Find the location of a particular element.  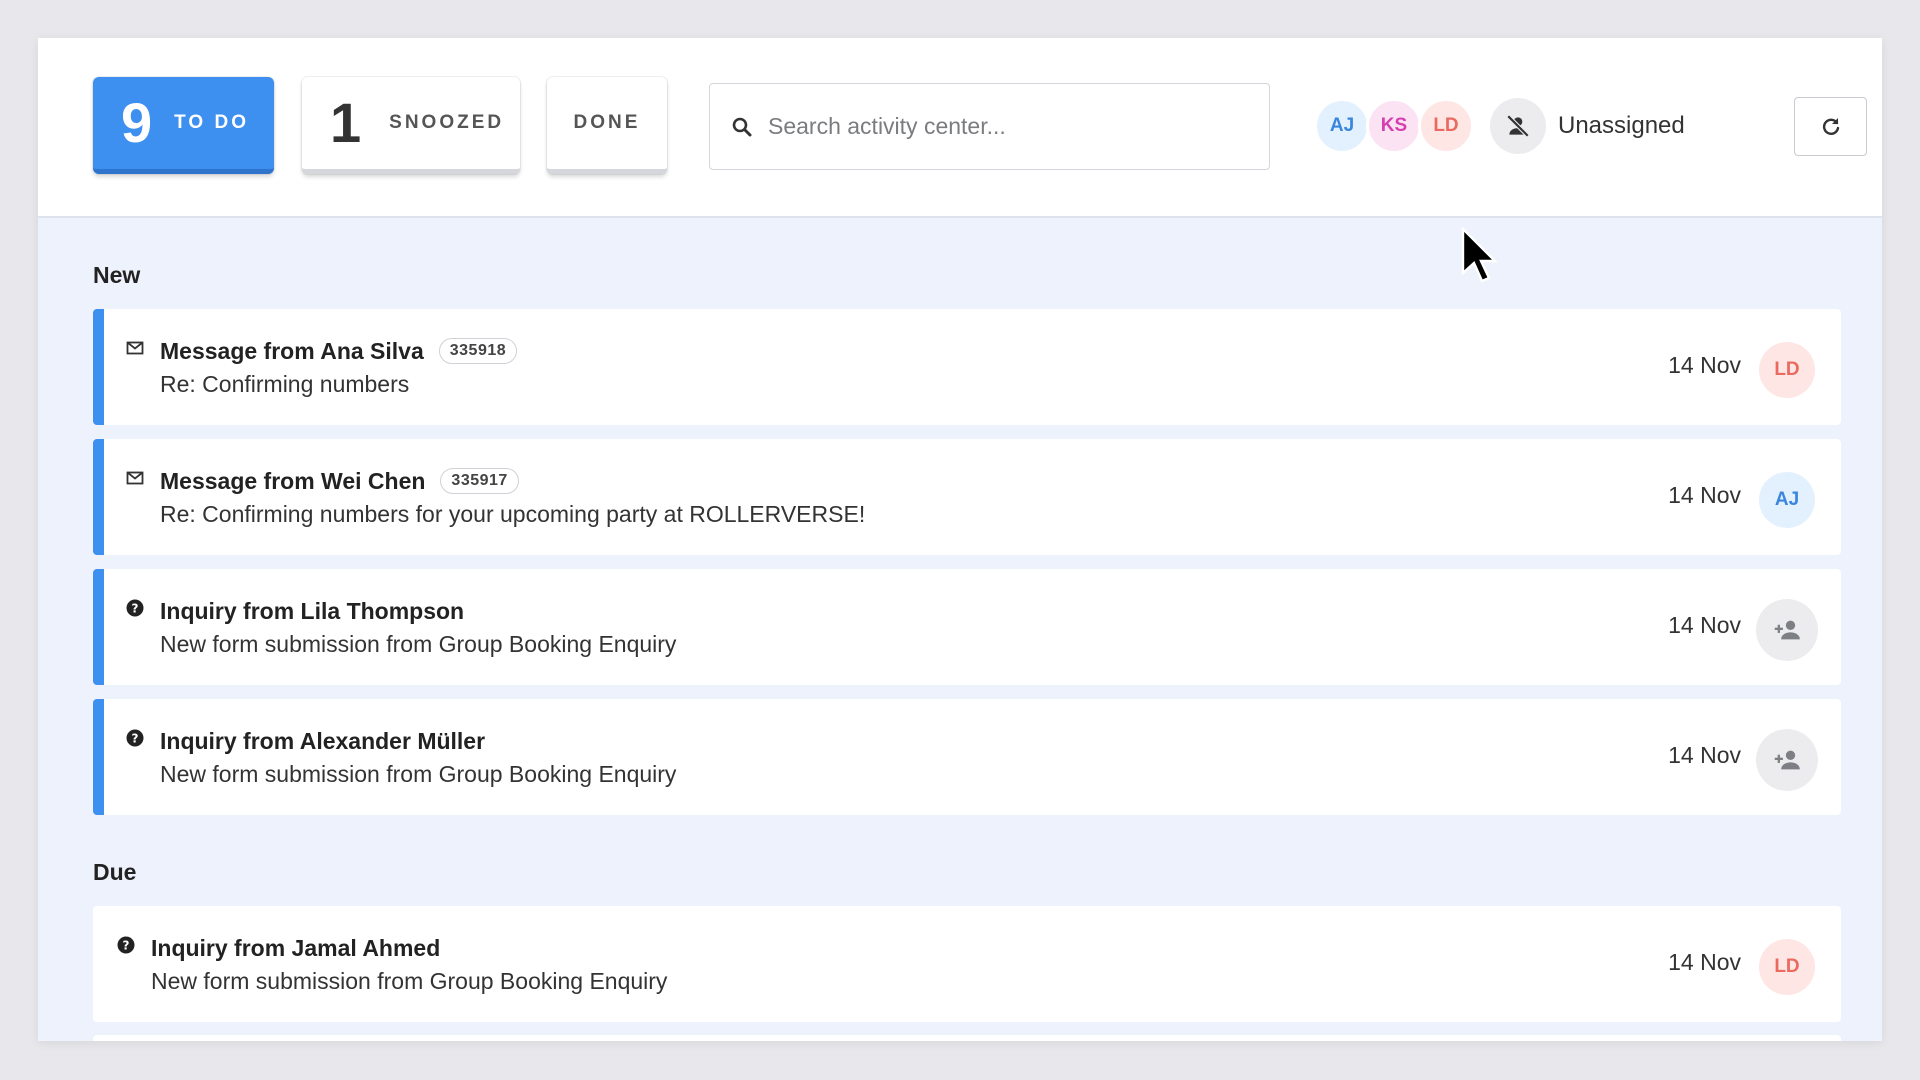

search-input is located at coordinates (1003, 126).